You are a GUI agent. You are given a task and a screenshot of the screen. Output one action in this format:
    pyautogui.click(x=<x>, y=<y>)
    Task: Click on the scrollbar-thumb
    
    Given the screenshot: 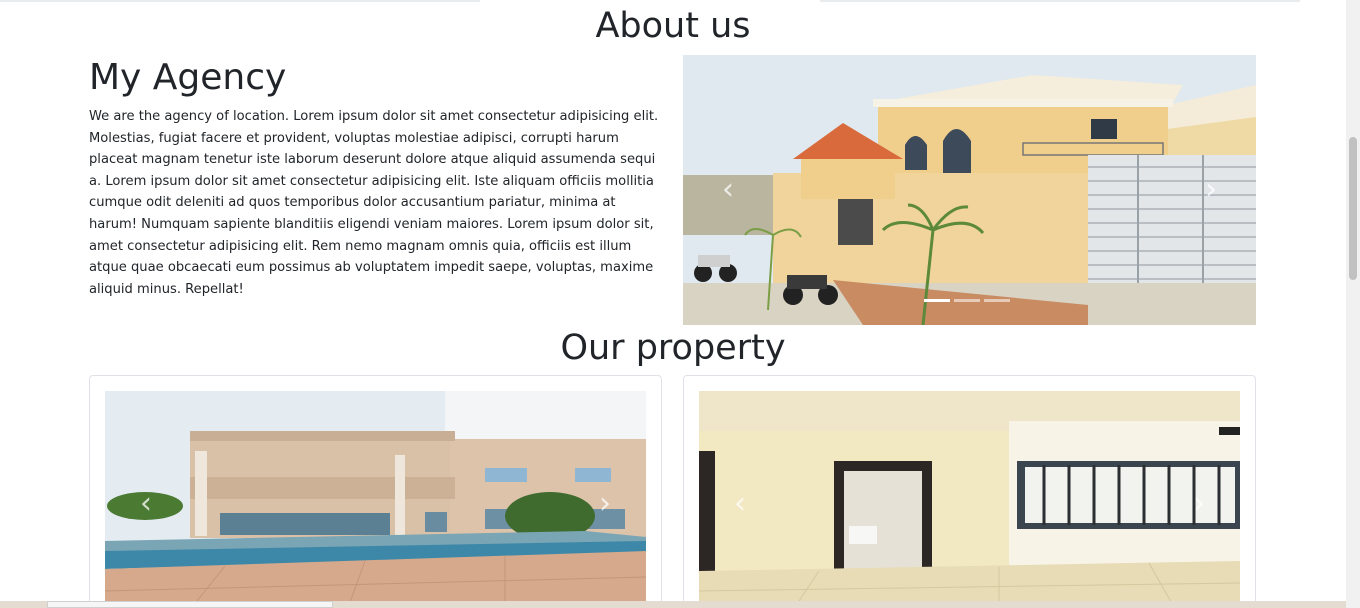 What is the action you would take?
    pyautogui.click(x=1353, y=208)
    